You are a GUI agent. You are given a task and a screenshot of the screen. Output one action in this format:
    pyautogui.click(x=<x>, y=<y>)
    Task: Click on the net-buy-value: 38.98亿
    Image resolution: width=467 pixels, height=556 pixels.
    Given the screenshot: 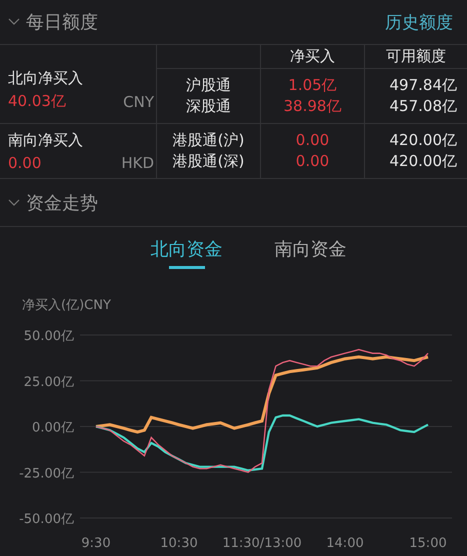 What is the action you would take?
    pyautogui.click(x=312, y=106)
    